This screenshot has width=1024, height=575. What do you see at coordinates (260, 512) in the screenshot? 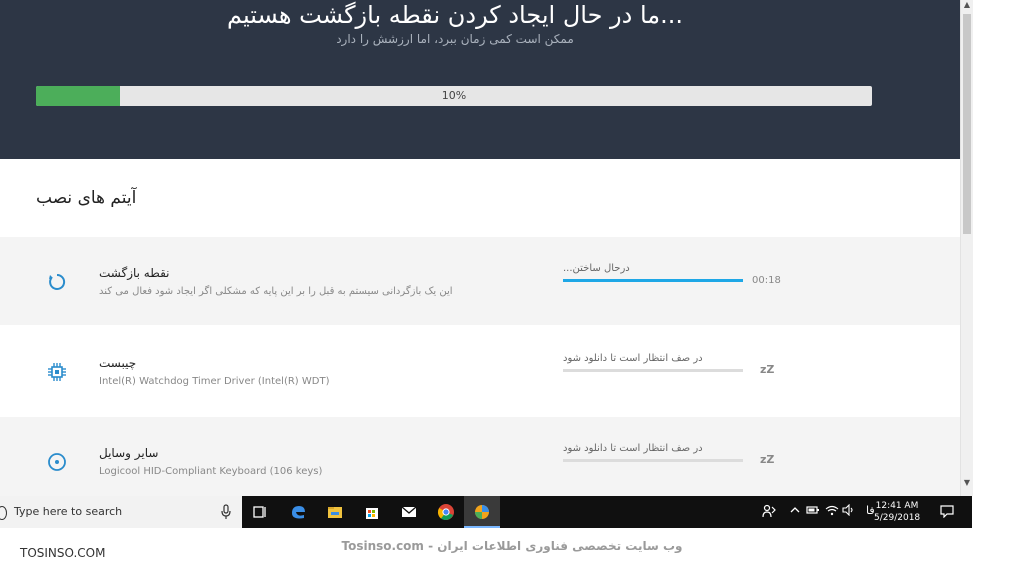
I see `task-view-icon` at bounding box center [260, 512].